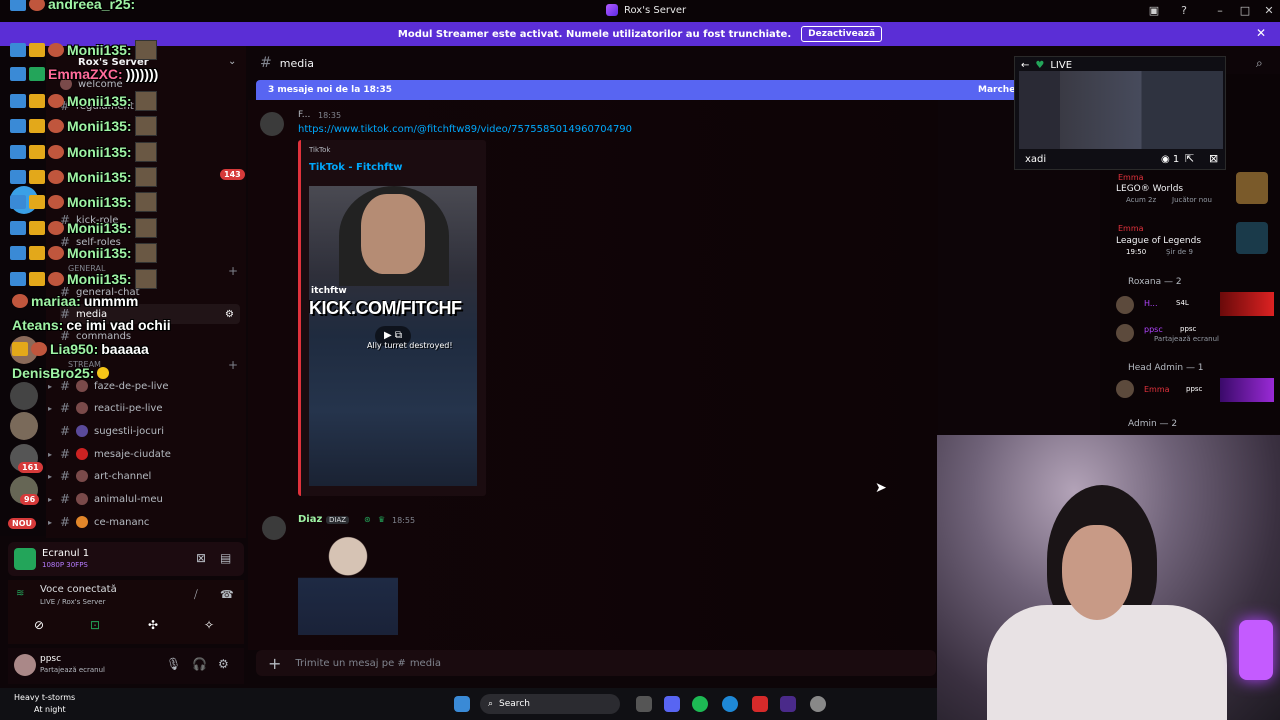  Describe the element at coordinates (1036, 159) in the screenshot. I see `streamer-name: xadi` at that location.